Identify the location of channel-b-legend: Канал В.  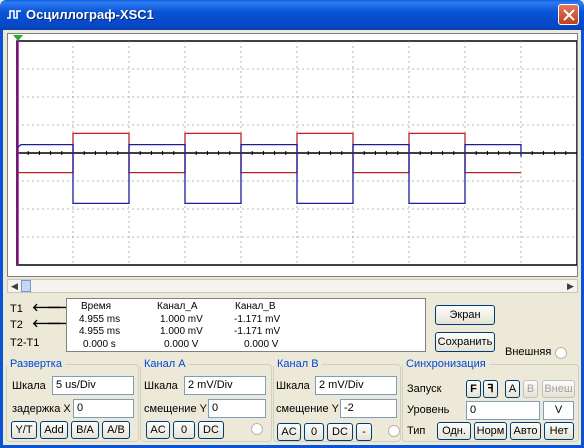
(298, 364).